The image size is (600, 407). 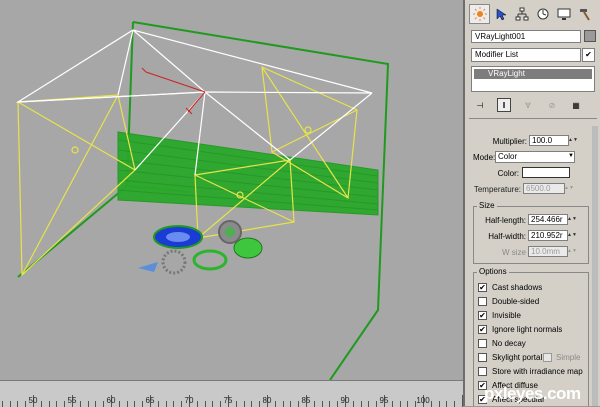 What do you see at coordinates (267, 400) in the screenshot?
I see `frame-label: 80` at bounding box center [267, 400].